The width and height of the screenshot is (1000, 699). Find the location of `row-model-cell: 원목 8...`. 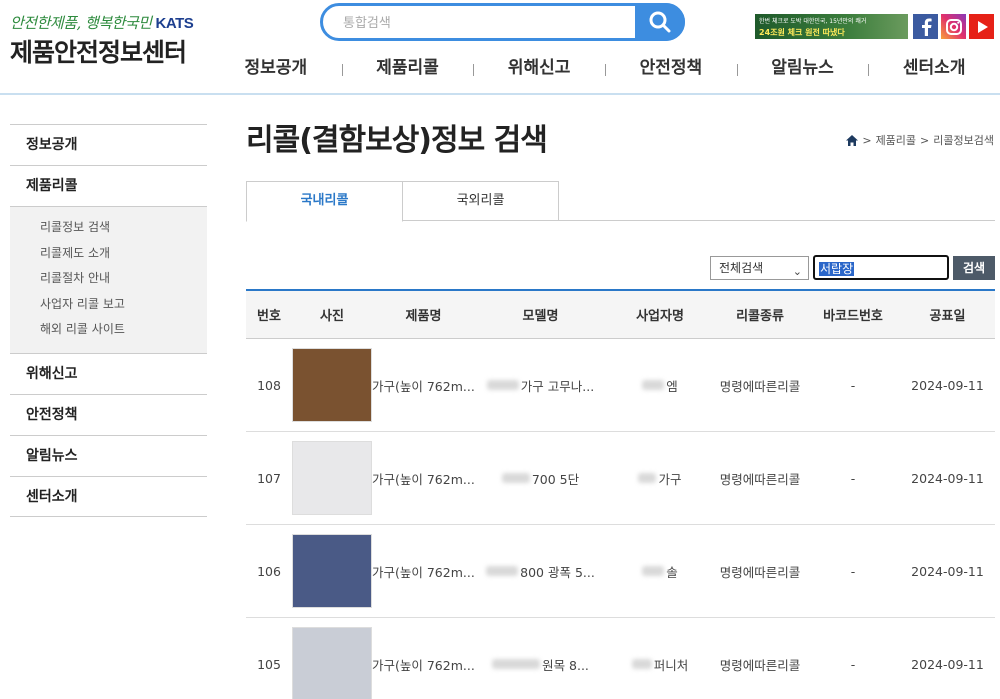

row-model-cell: 원목 8... is located at coordinates (540, 658).